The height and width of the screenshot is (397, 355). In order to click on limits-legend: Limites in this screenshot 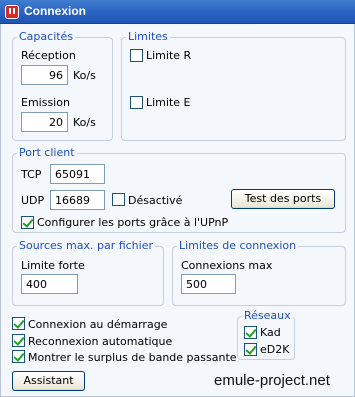, I will do `click(148, 36)`.